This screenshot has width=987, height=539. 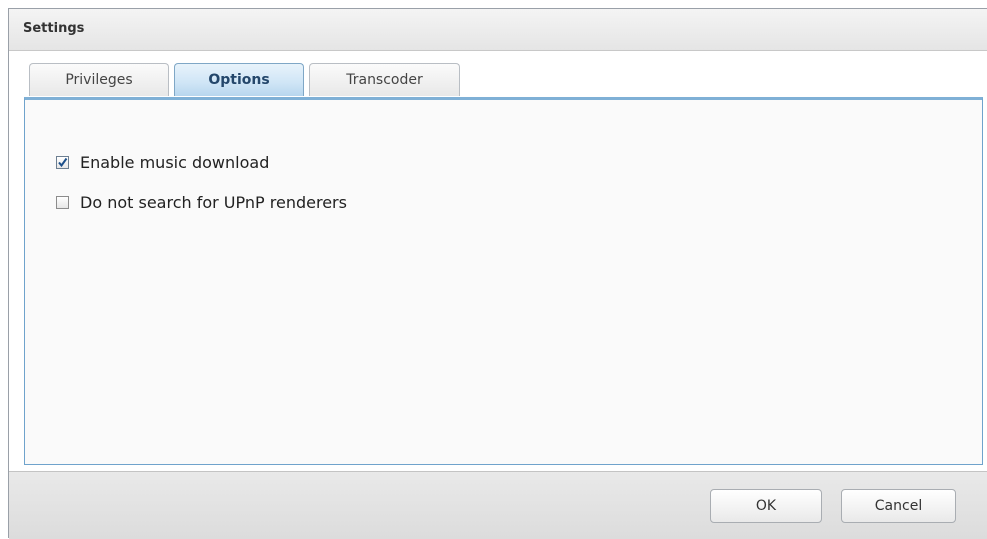 I want to click on checkmark-icon, so click(x=63, y=162).